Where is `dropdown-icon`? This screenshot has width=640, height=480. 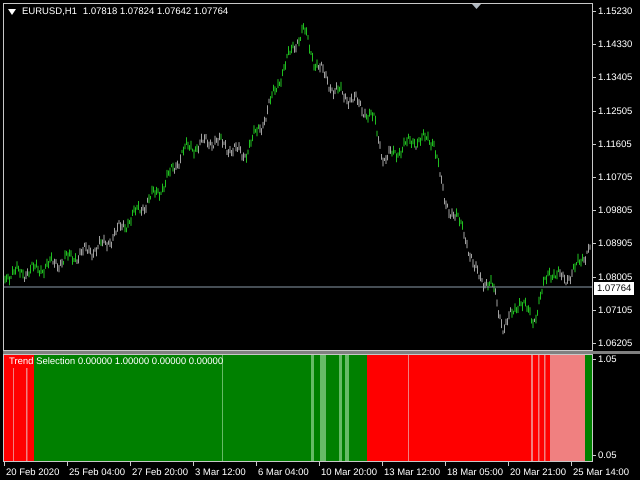
dropdown-icon is located at coordinates (12, 11).